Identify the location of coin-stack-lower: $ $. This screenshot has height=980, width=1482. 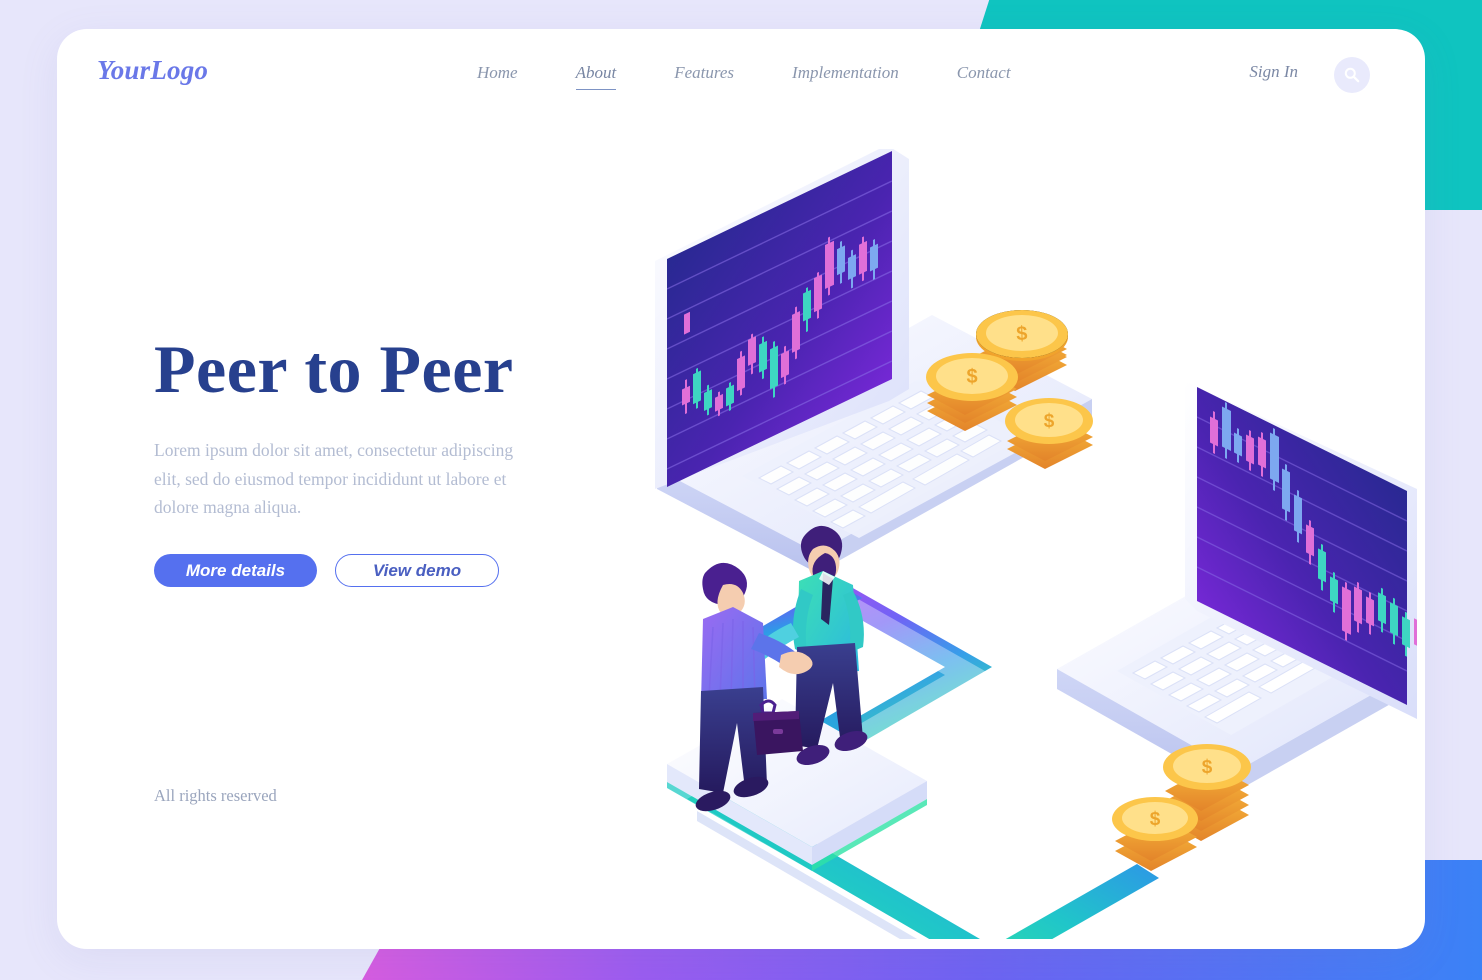
(1181, 807).